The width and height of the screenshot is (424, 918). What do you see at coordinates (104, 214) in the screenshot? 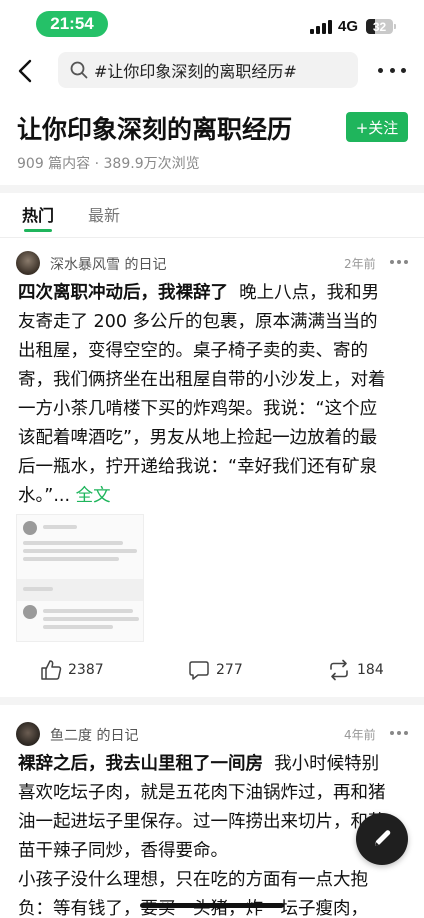
I see `tab-latest: 最新` at bounding box center [104, 214].